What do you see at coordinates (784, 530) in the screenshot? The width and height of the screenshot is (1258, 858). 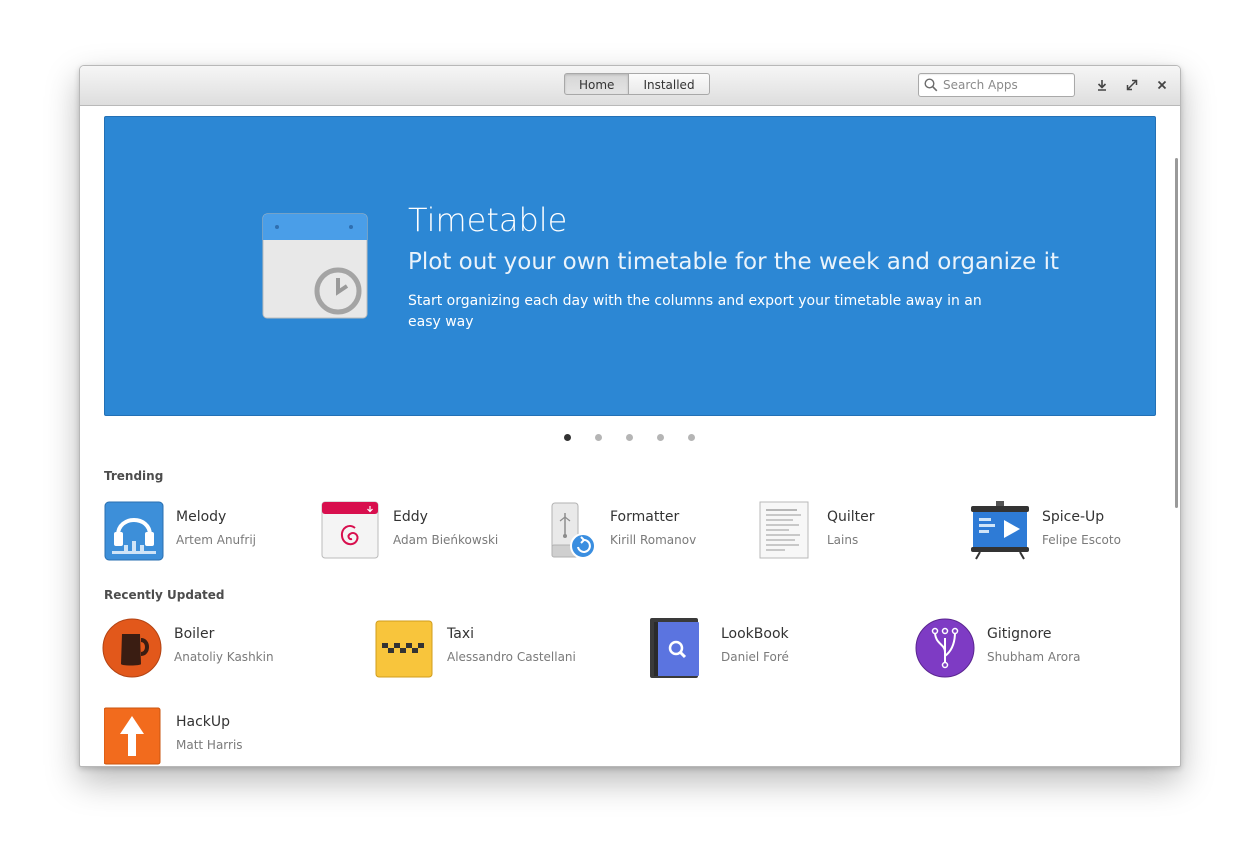 I see `document-icon` at bounding box center [784, 530].